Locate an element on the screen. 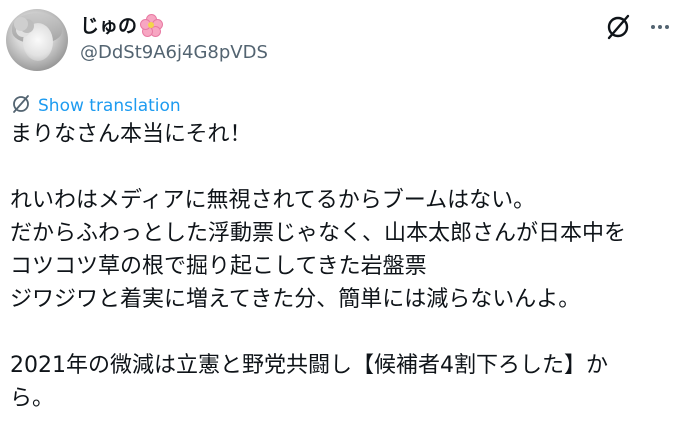  show-translation-row: Show translation is located at coordinates (96, 106).